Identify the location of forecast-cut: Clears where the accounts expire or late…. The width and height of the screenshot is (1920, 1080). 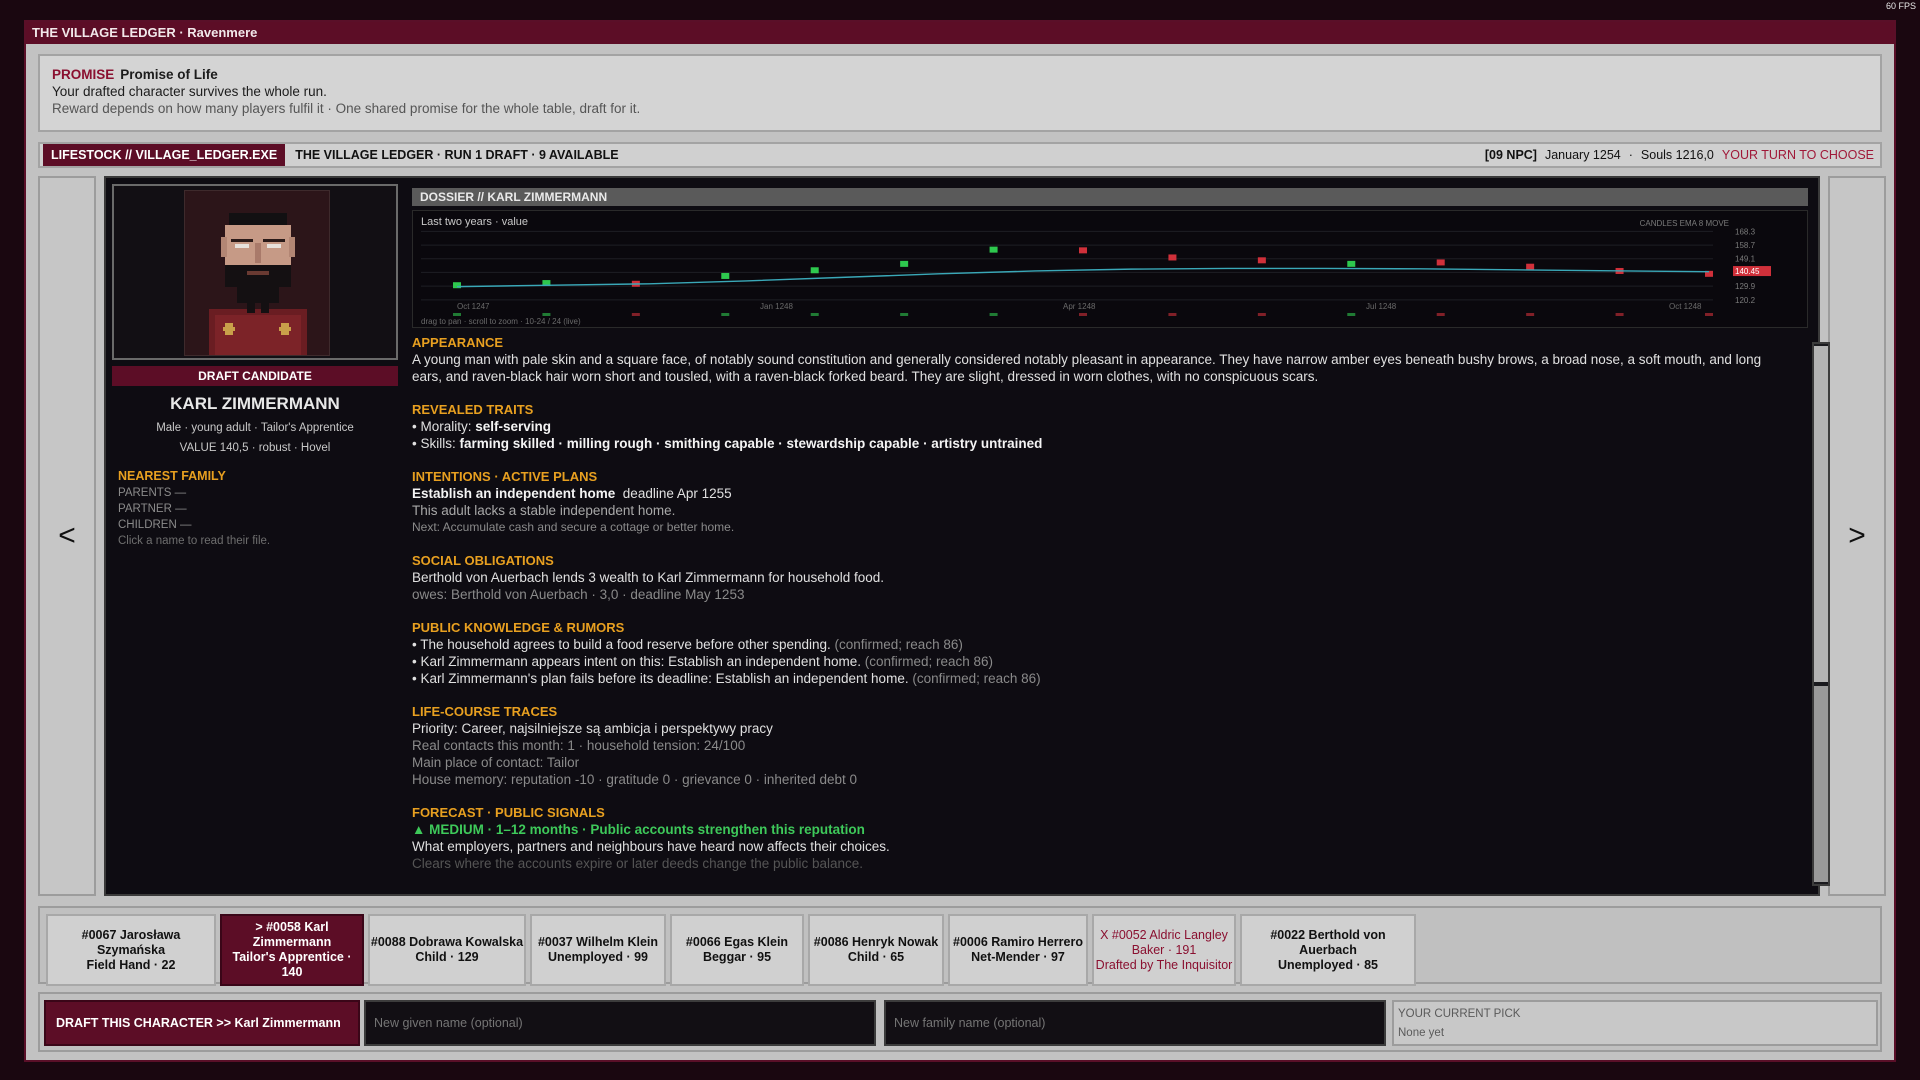
(638, 863).